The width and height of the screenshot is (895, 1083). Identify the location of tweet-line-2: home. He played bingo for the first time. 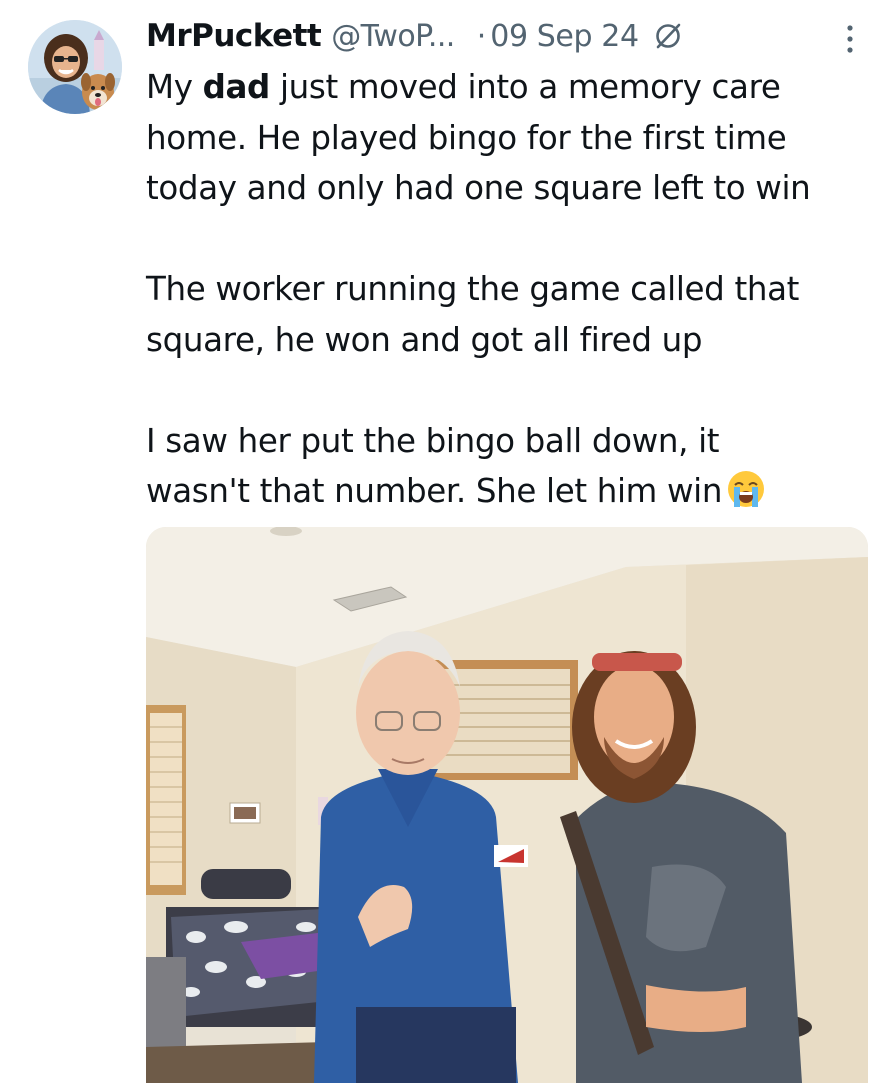
(466, 137).